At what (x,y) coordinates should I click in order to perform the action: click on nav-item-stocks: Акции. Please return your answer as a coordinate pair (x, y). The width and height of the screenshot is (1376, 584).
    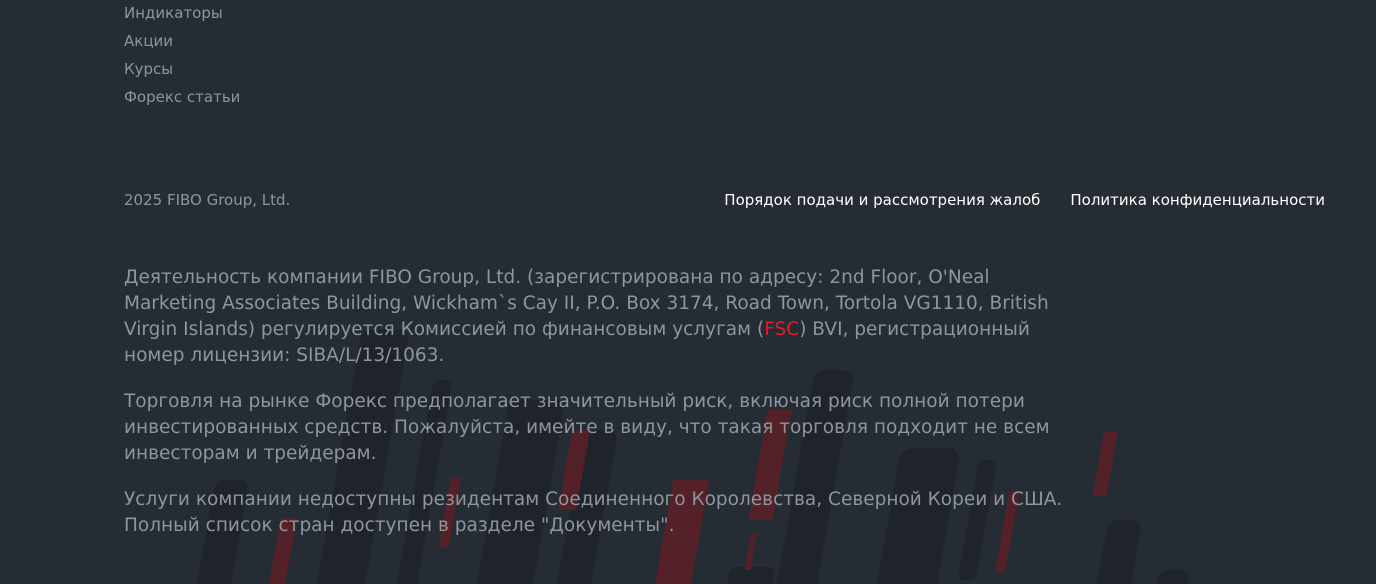
    Looking at the image, I should click on (182, 42).